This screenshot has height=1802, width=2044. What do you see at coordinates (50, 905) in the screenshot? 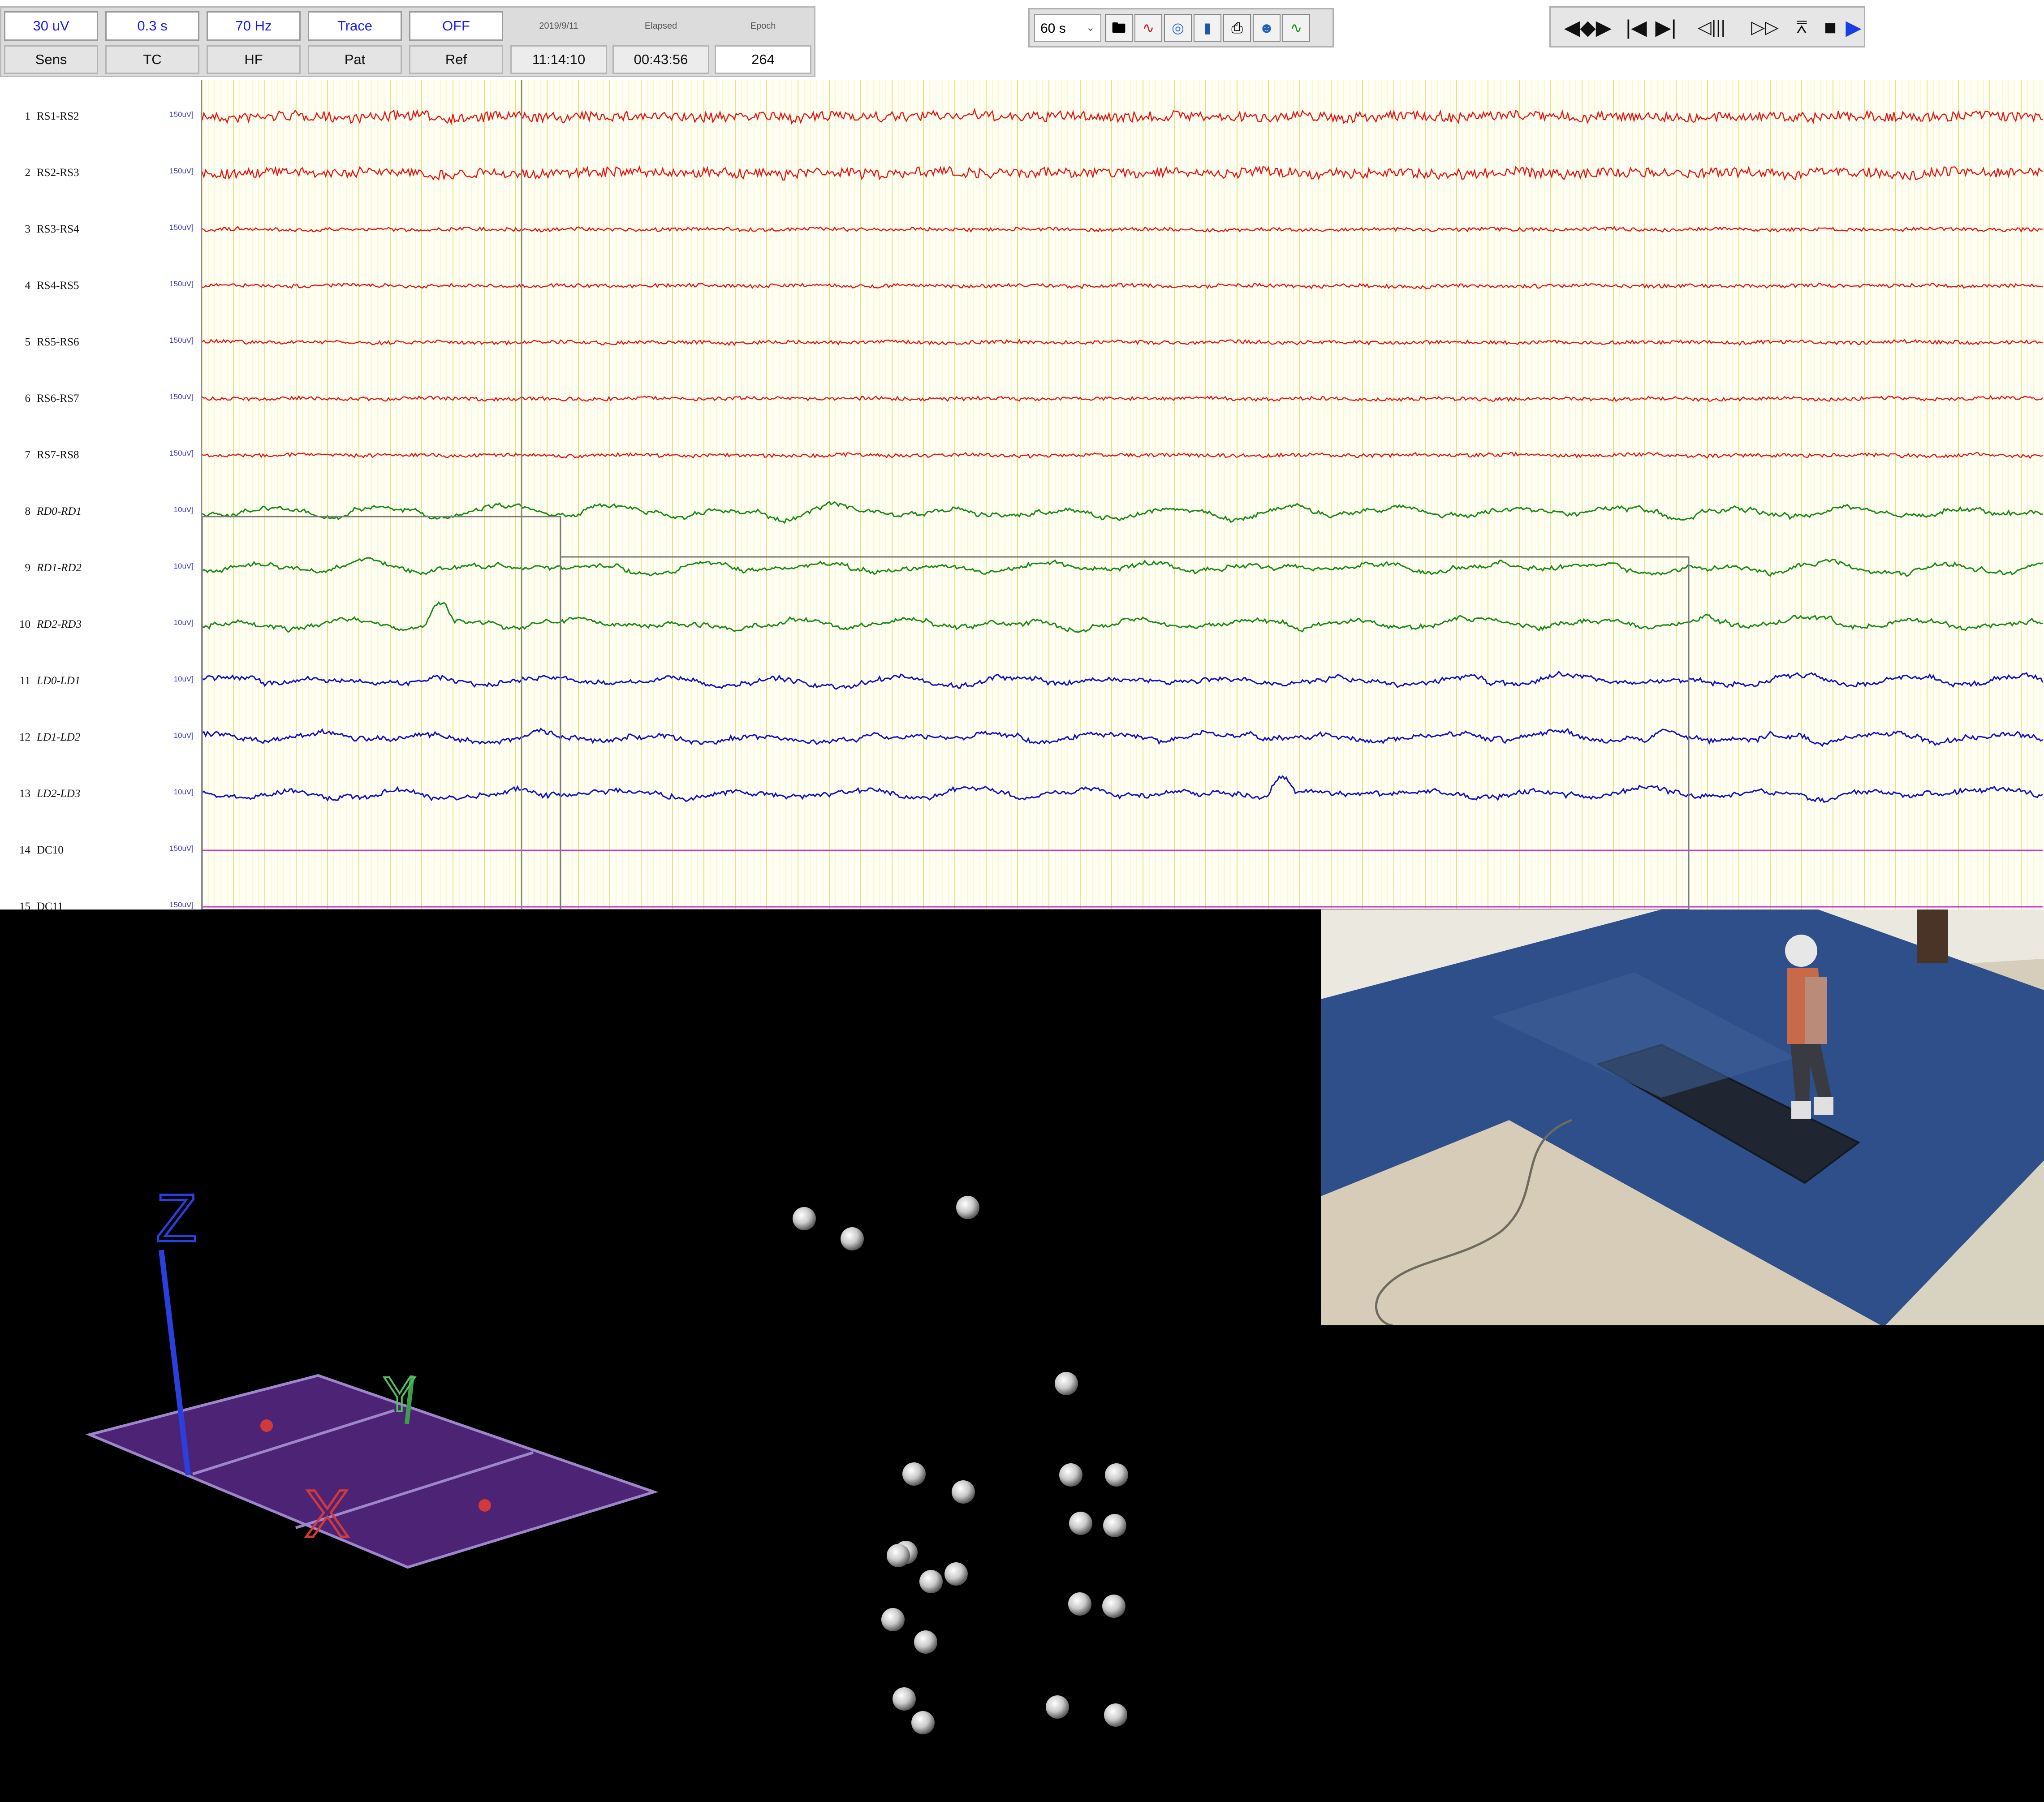
I see `channel-name: DC11` at bounding box center [50, 905].